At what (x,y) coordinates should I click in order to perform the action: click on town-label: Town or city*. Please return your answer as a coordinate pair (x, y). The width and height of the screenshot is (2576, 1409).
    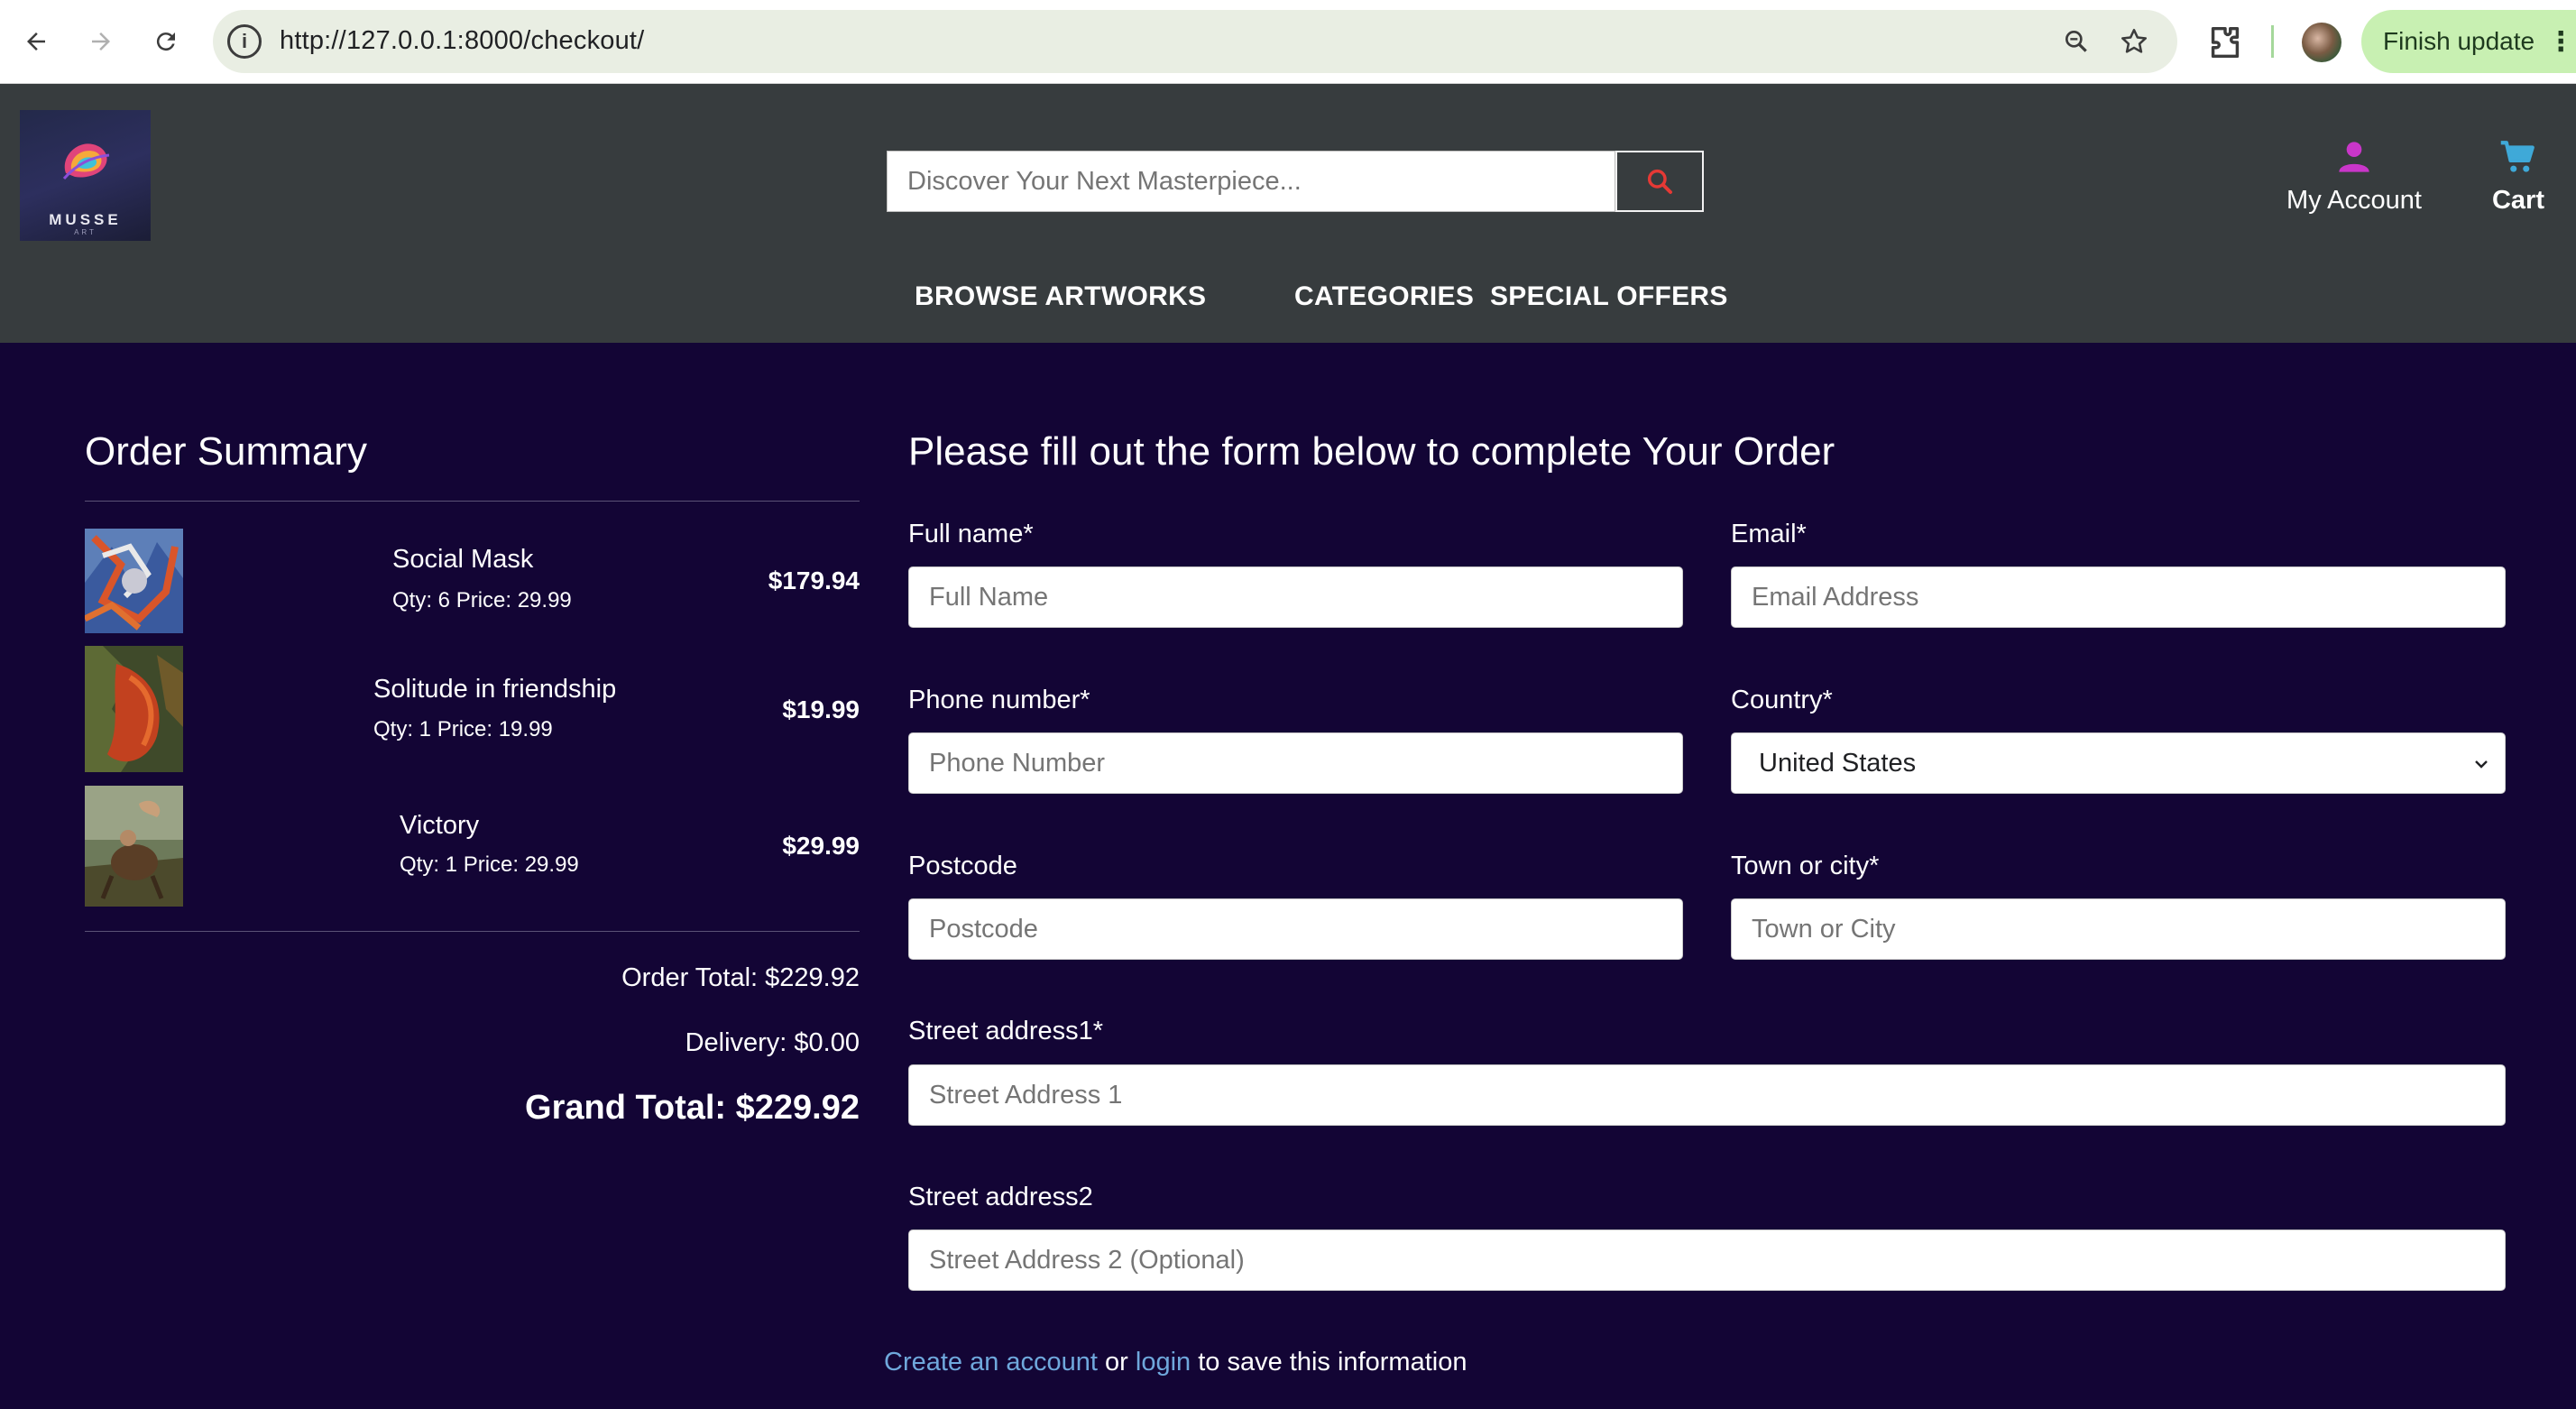
    Looking at the image, I should click on (1805, 866).